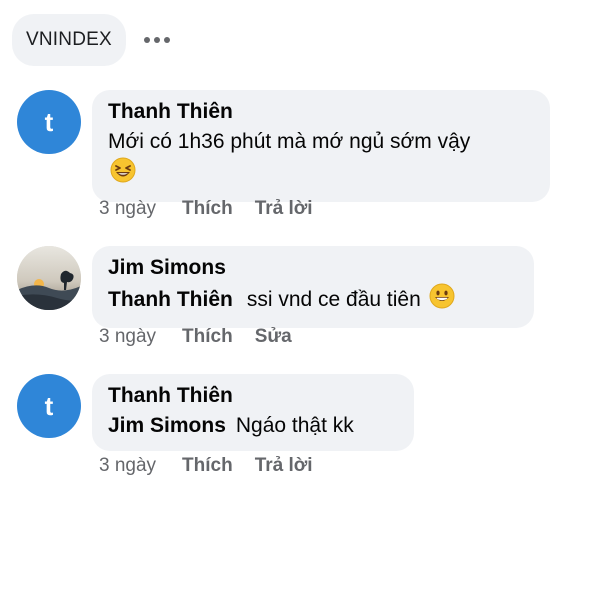  I want to click on comment-item: t Thanh Thiên Jim Simons Ngáo thật kk, so click(215, 412).